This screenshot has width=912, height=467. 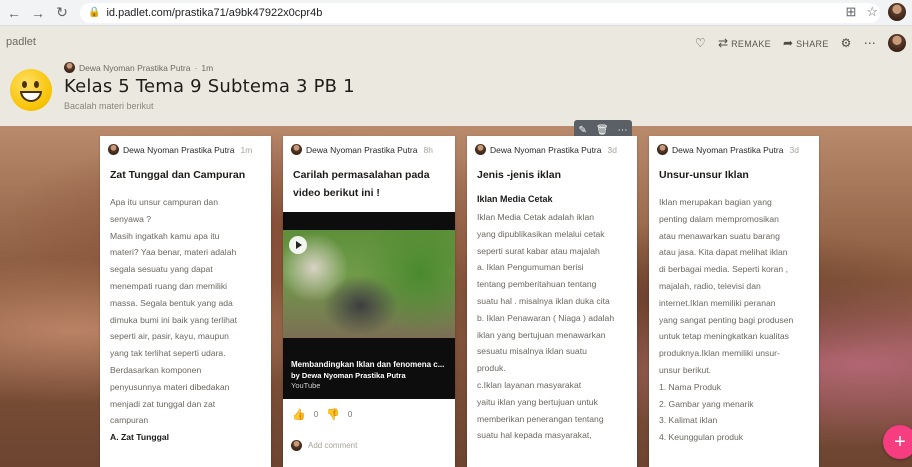 What do you see at coordinates (316, 414) in the screenshot?
I see `like-count: 0` at bounding box center [316, 414].